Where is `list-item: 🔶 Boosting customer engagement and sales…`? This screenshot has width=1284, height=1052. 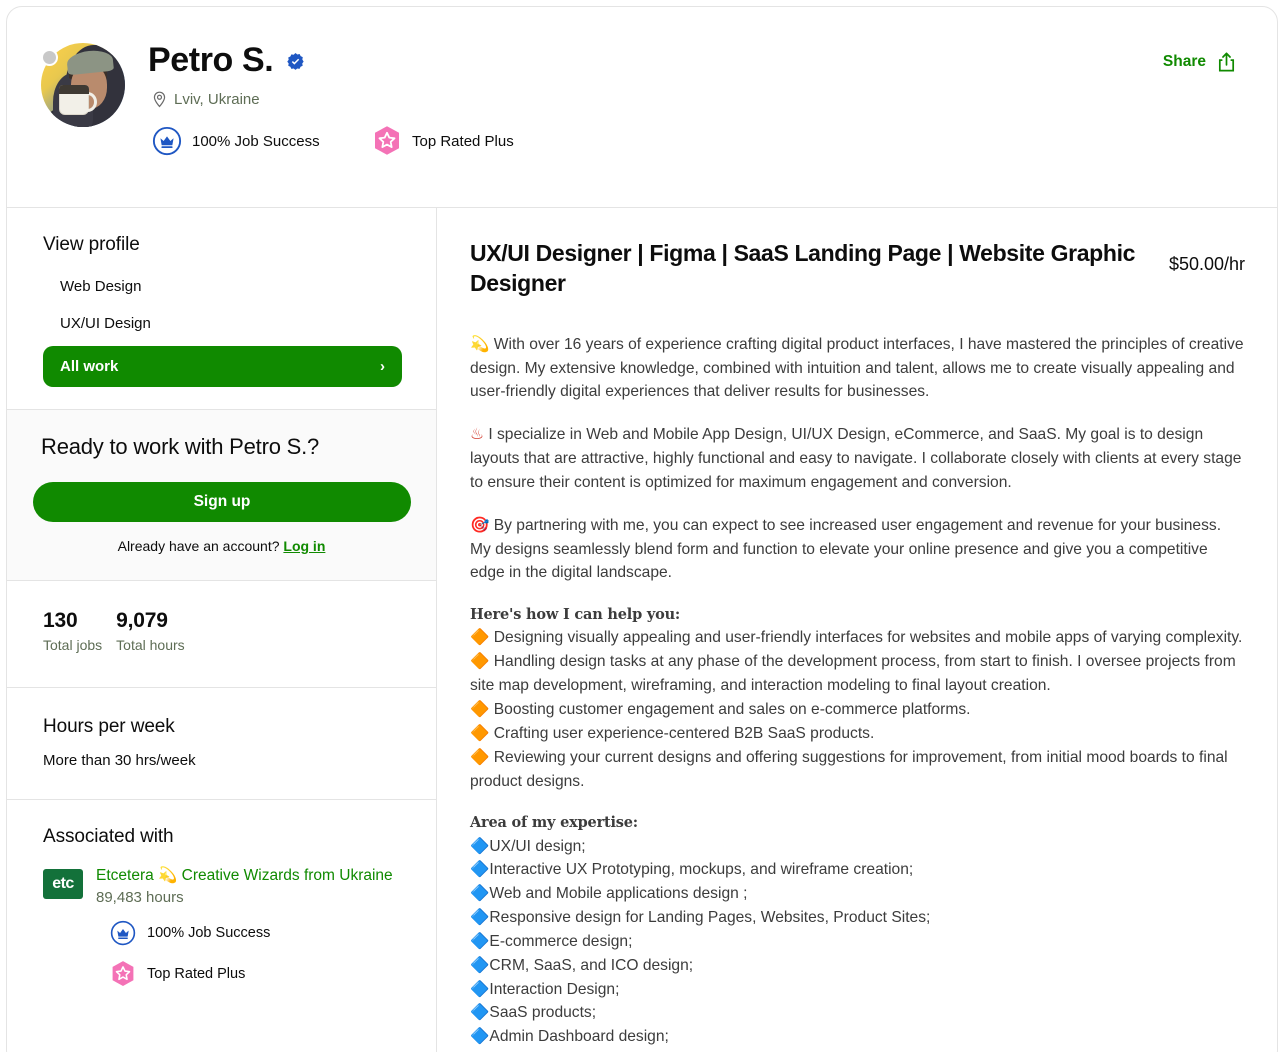
list-item: 🔶 Boosting customer engagement and sales… is located at coordinates (857, 710).